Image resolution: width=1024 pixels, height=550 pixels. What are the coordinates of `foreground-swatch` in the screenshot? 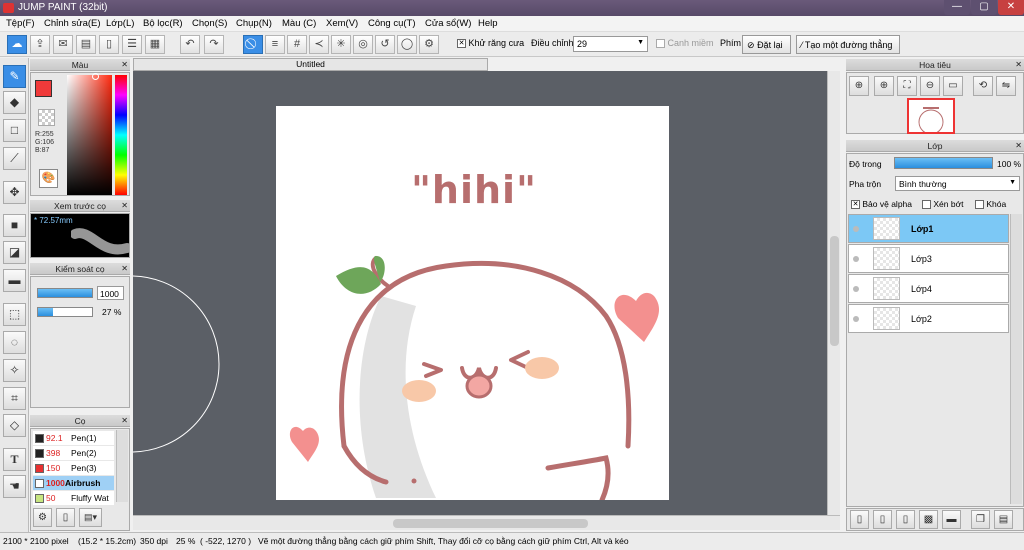 It's located at (43, 88).